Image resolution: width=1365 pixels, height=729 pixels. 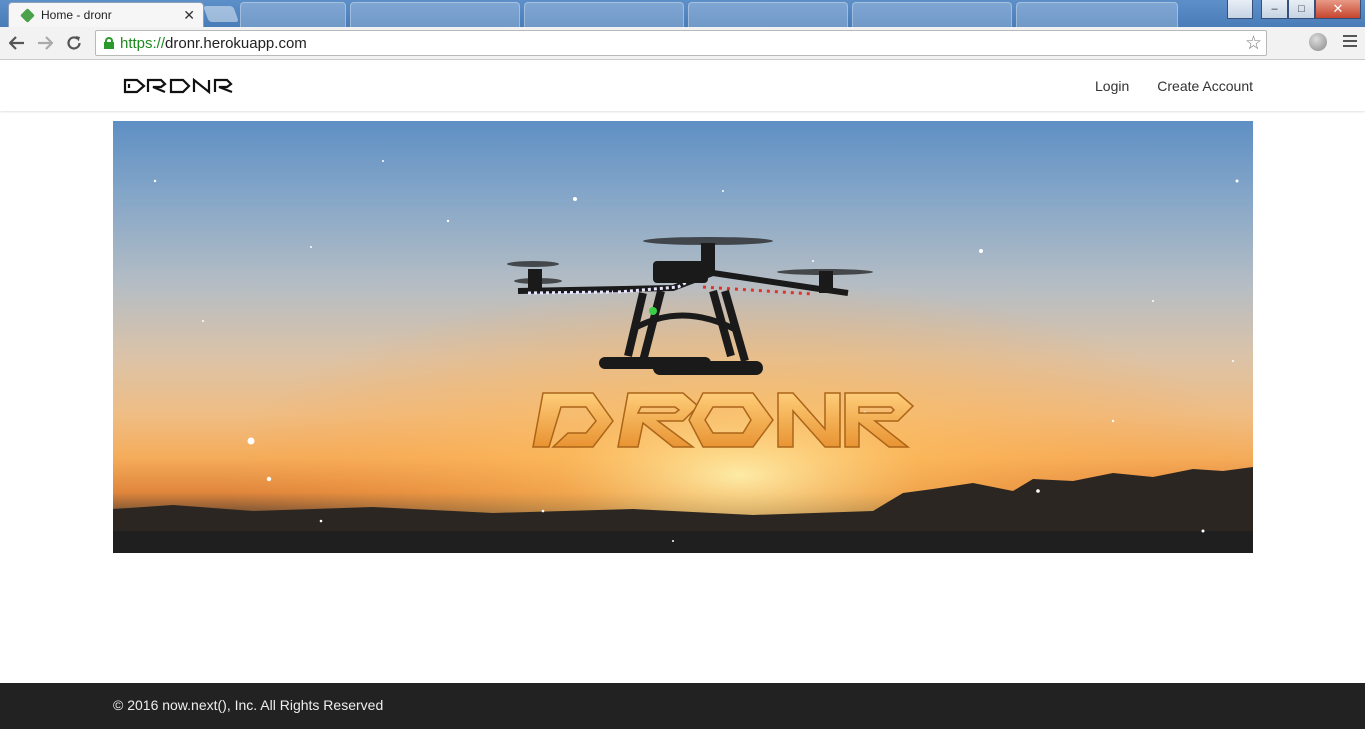 I want to click on address-bar: https:// dronr.herokuapp.com ☆, so click(x=681, y=43).